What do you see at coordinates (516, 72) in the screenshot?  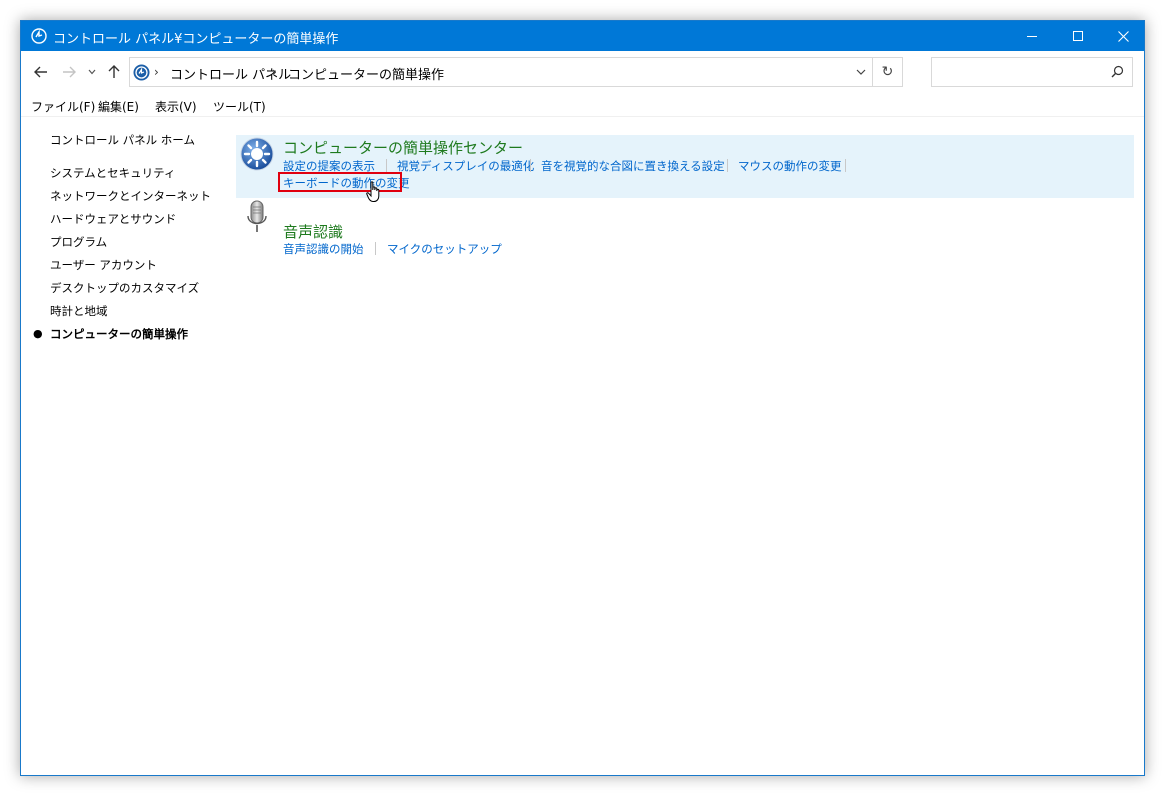 I see `address-box: › コントロール パネル › コンピューターの簡単操作 ↻` at bounding box center [516, 72].